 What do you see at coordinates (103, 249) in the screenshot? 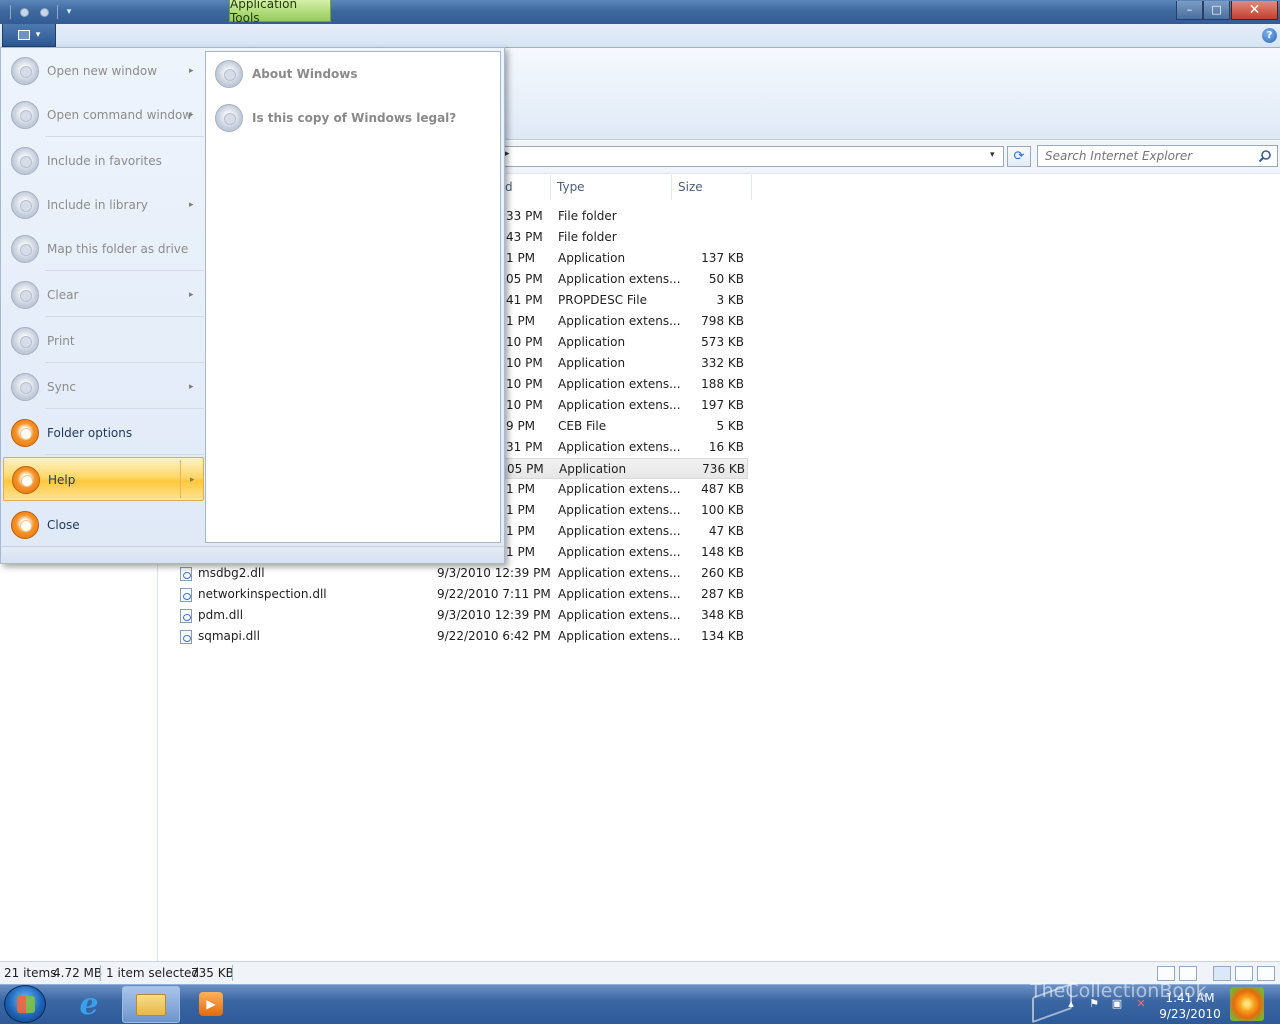
I see `menu-item-map-this-folder-as-drive: Map this folder as drive` at bounding box center [103, 249].